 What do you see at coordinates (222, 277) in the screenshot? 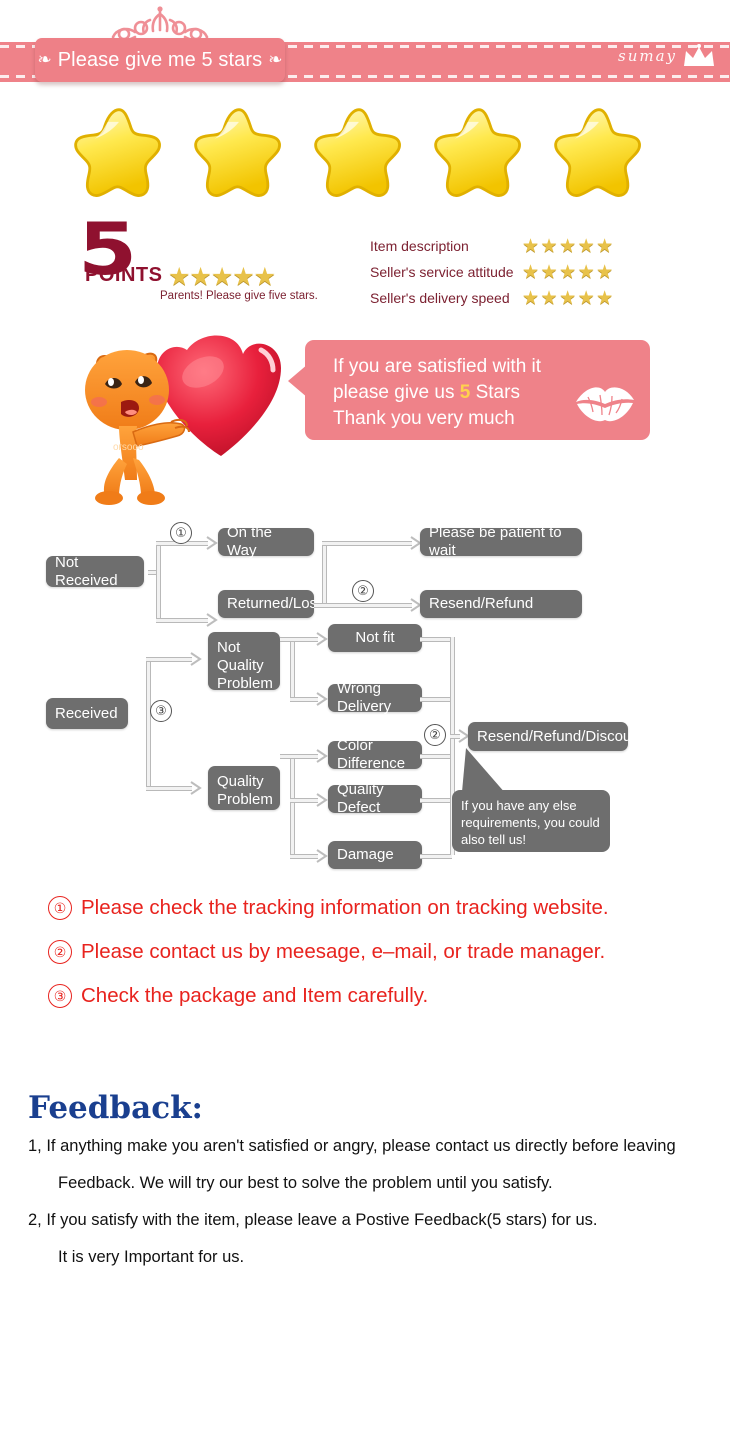
I see `points-stars: ★★★★★` at bounding box center [222, 277].